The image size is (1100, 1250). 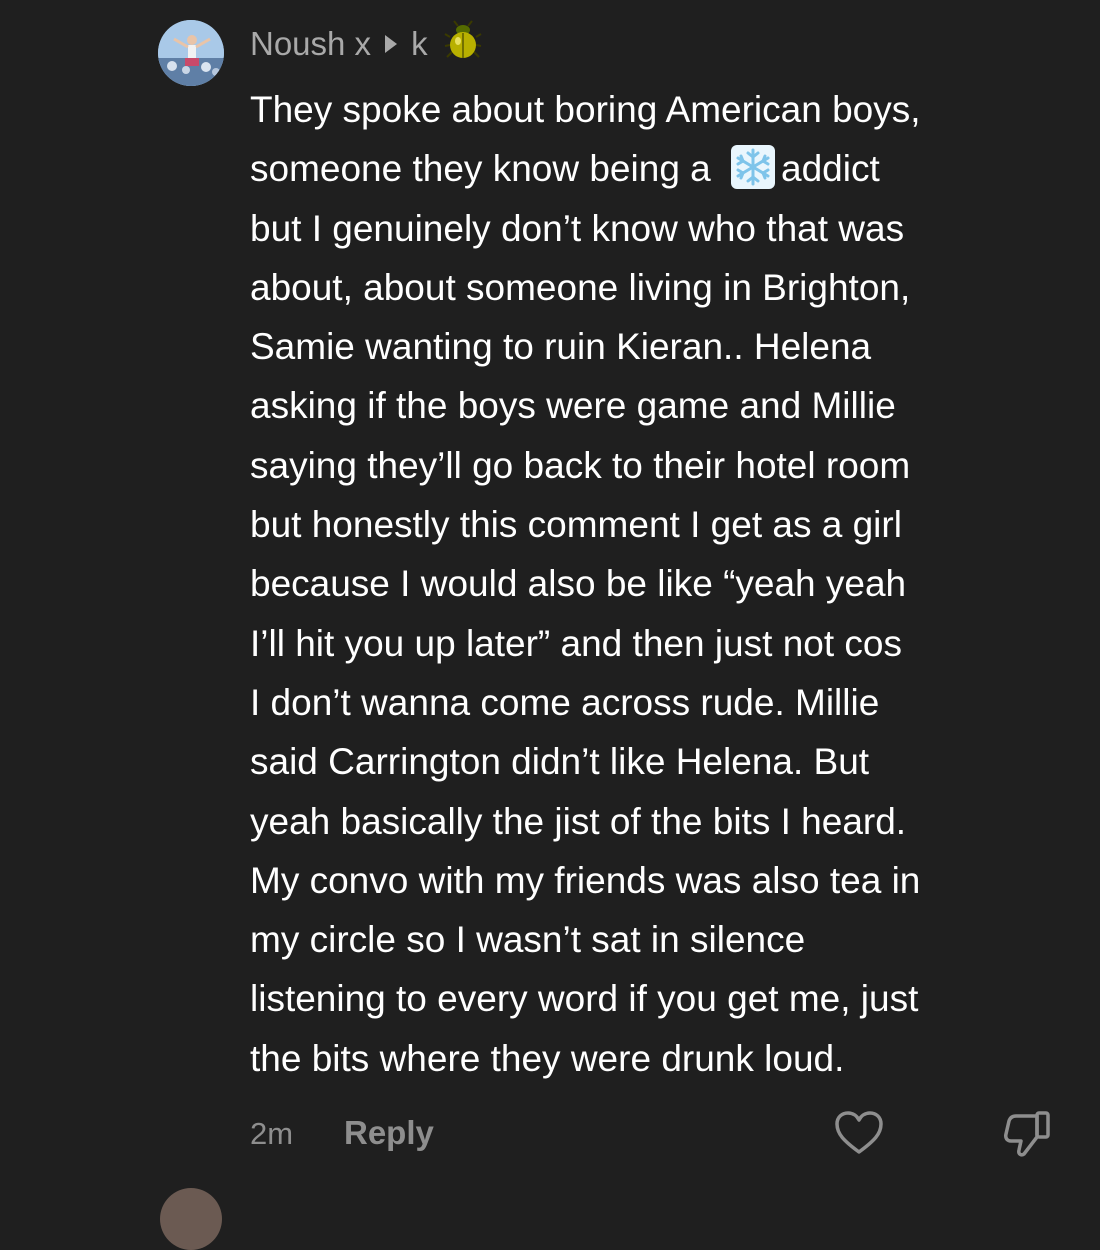 What do you see at coordinates (463, 44) in the screenshot?
I see `beetle-icon` at bounding box center [463, 44].